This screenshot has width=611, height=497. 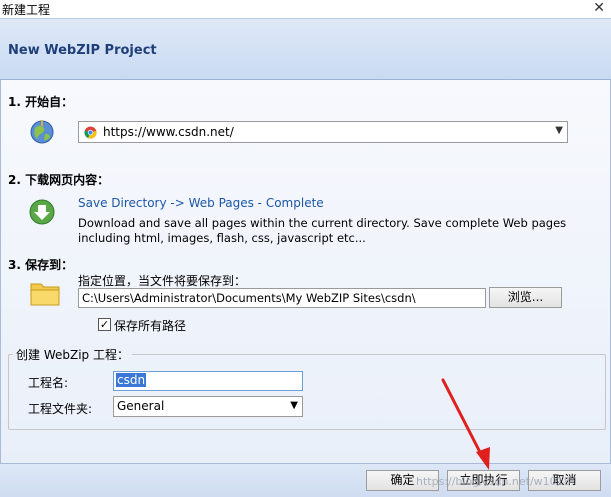 I want to click on start-url-value: https://www.csdn.net/, so click(x=168, y=132).